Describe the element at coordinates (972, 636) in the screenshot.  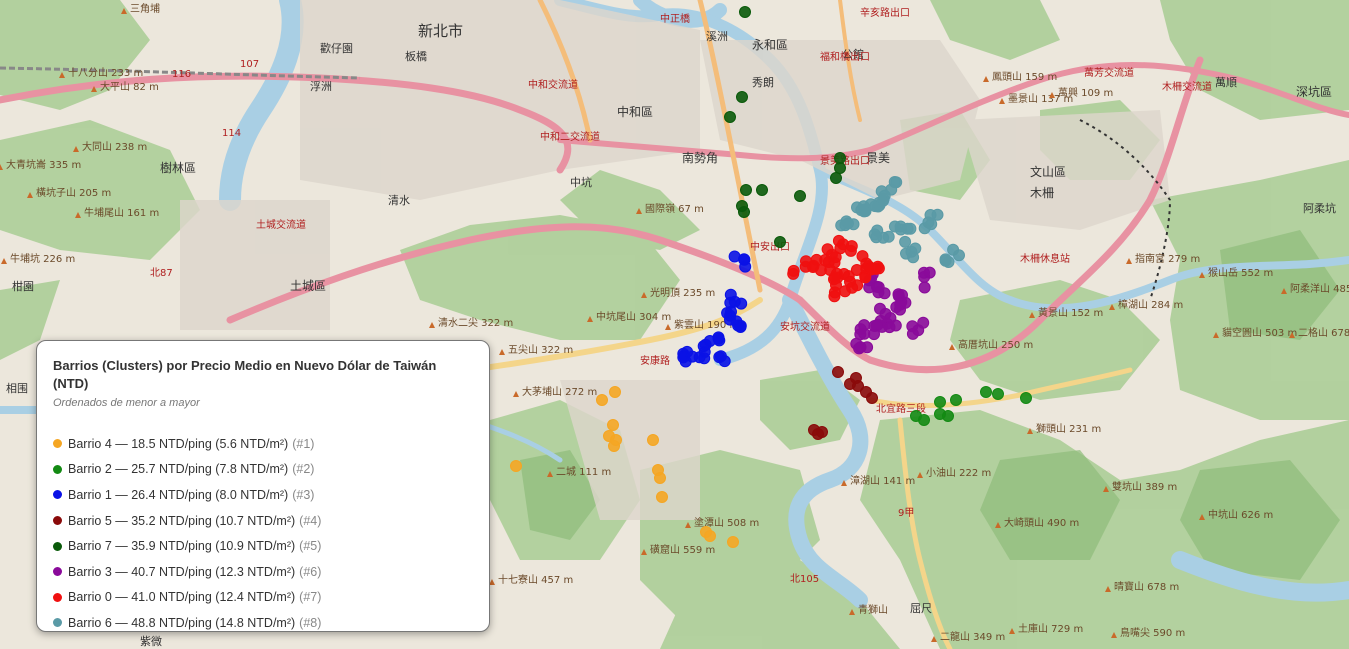
I see `peak-label: 二龍山 349 m` at that location.